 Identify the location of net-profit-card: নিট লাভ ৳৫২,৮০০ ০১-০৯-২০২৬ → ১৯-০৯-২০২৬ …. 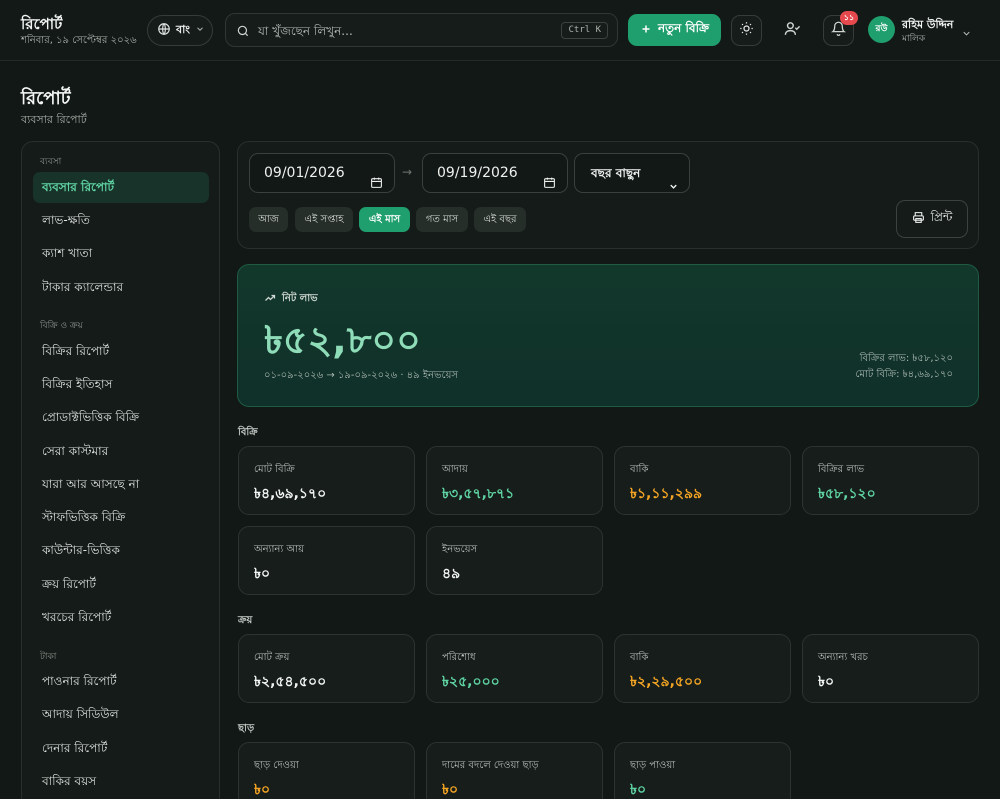
(608, 335).